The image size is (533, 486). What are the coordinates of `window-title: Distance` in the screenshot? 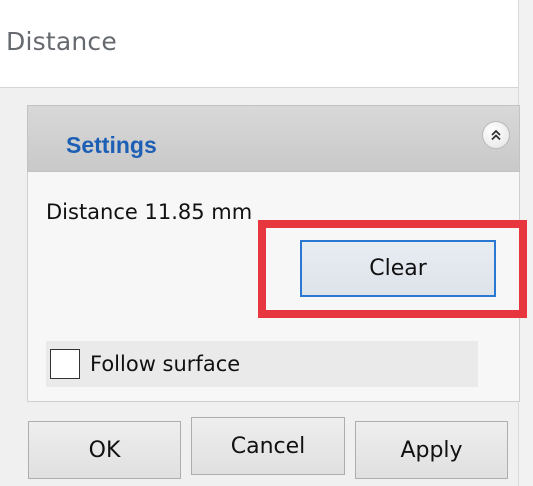 It's located at (61, 41).